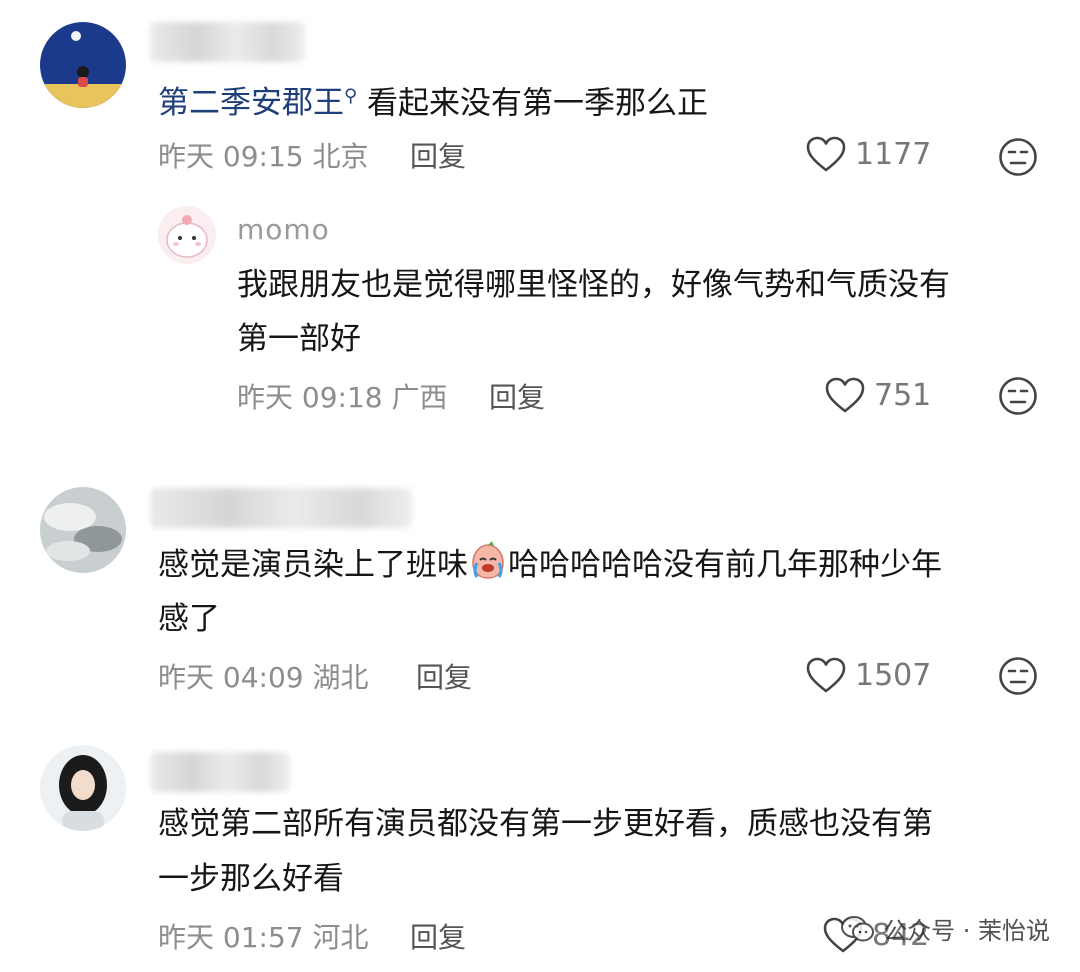 This screenshot has width=1080, height=972. I want to click on search-icon: ⚲, so click(351, 96).